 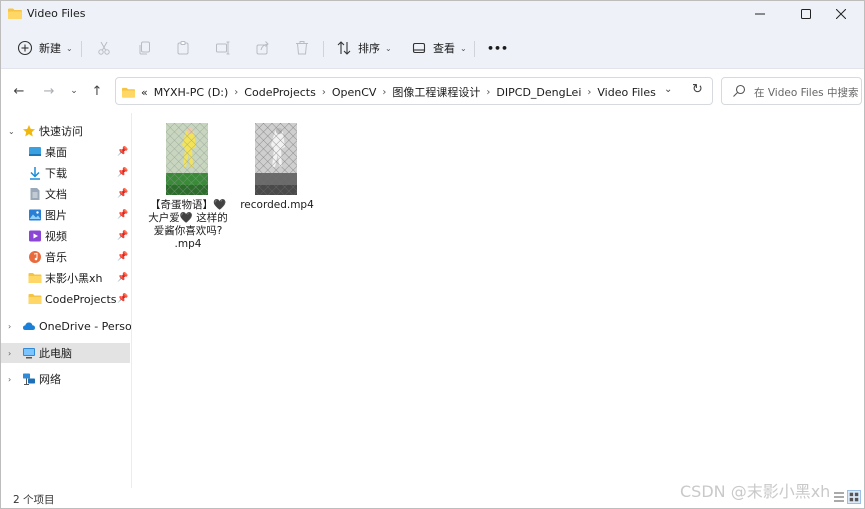 I want to click on scissors-icon, so click(x=104, y=48).